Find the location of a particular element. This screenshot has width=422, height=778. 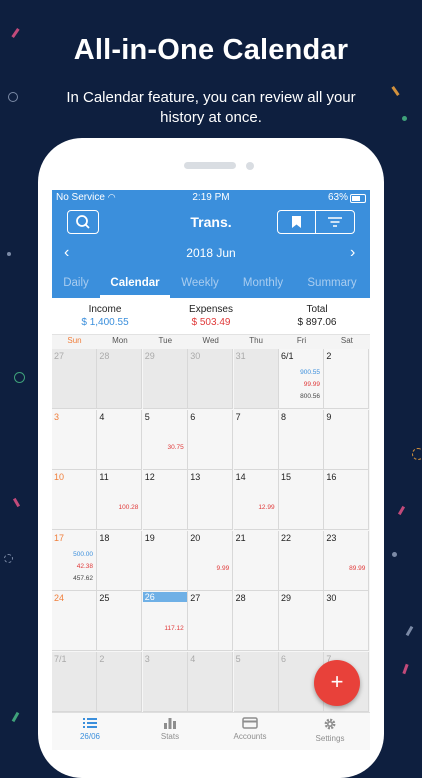

day-number: 16 is located at coordinates (331, 477).